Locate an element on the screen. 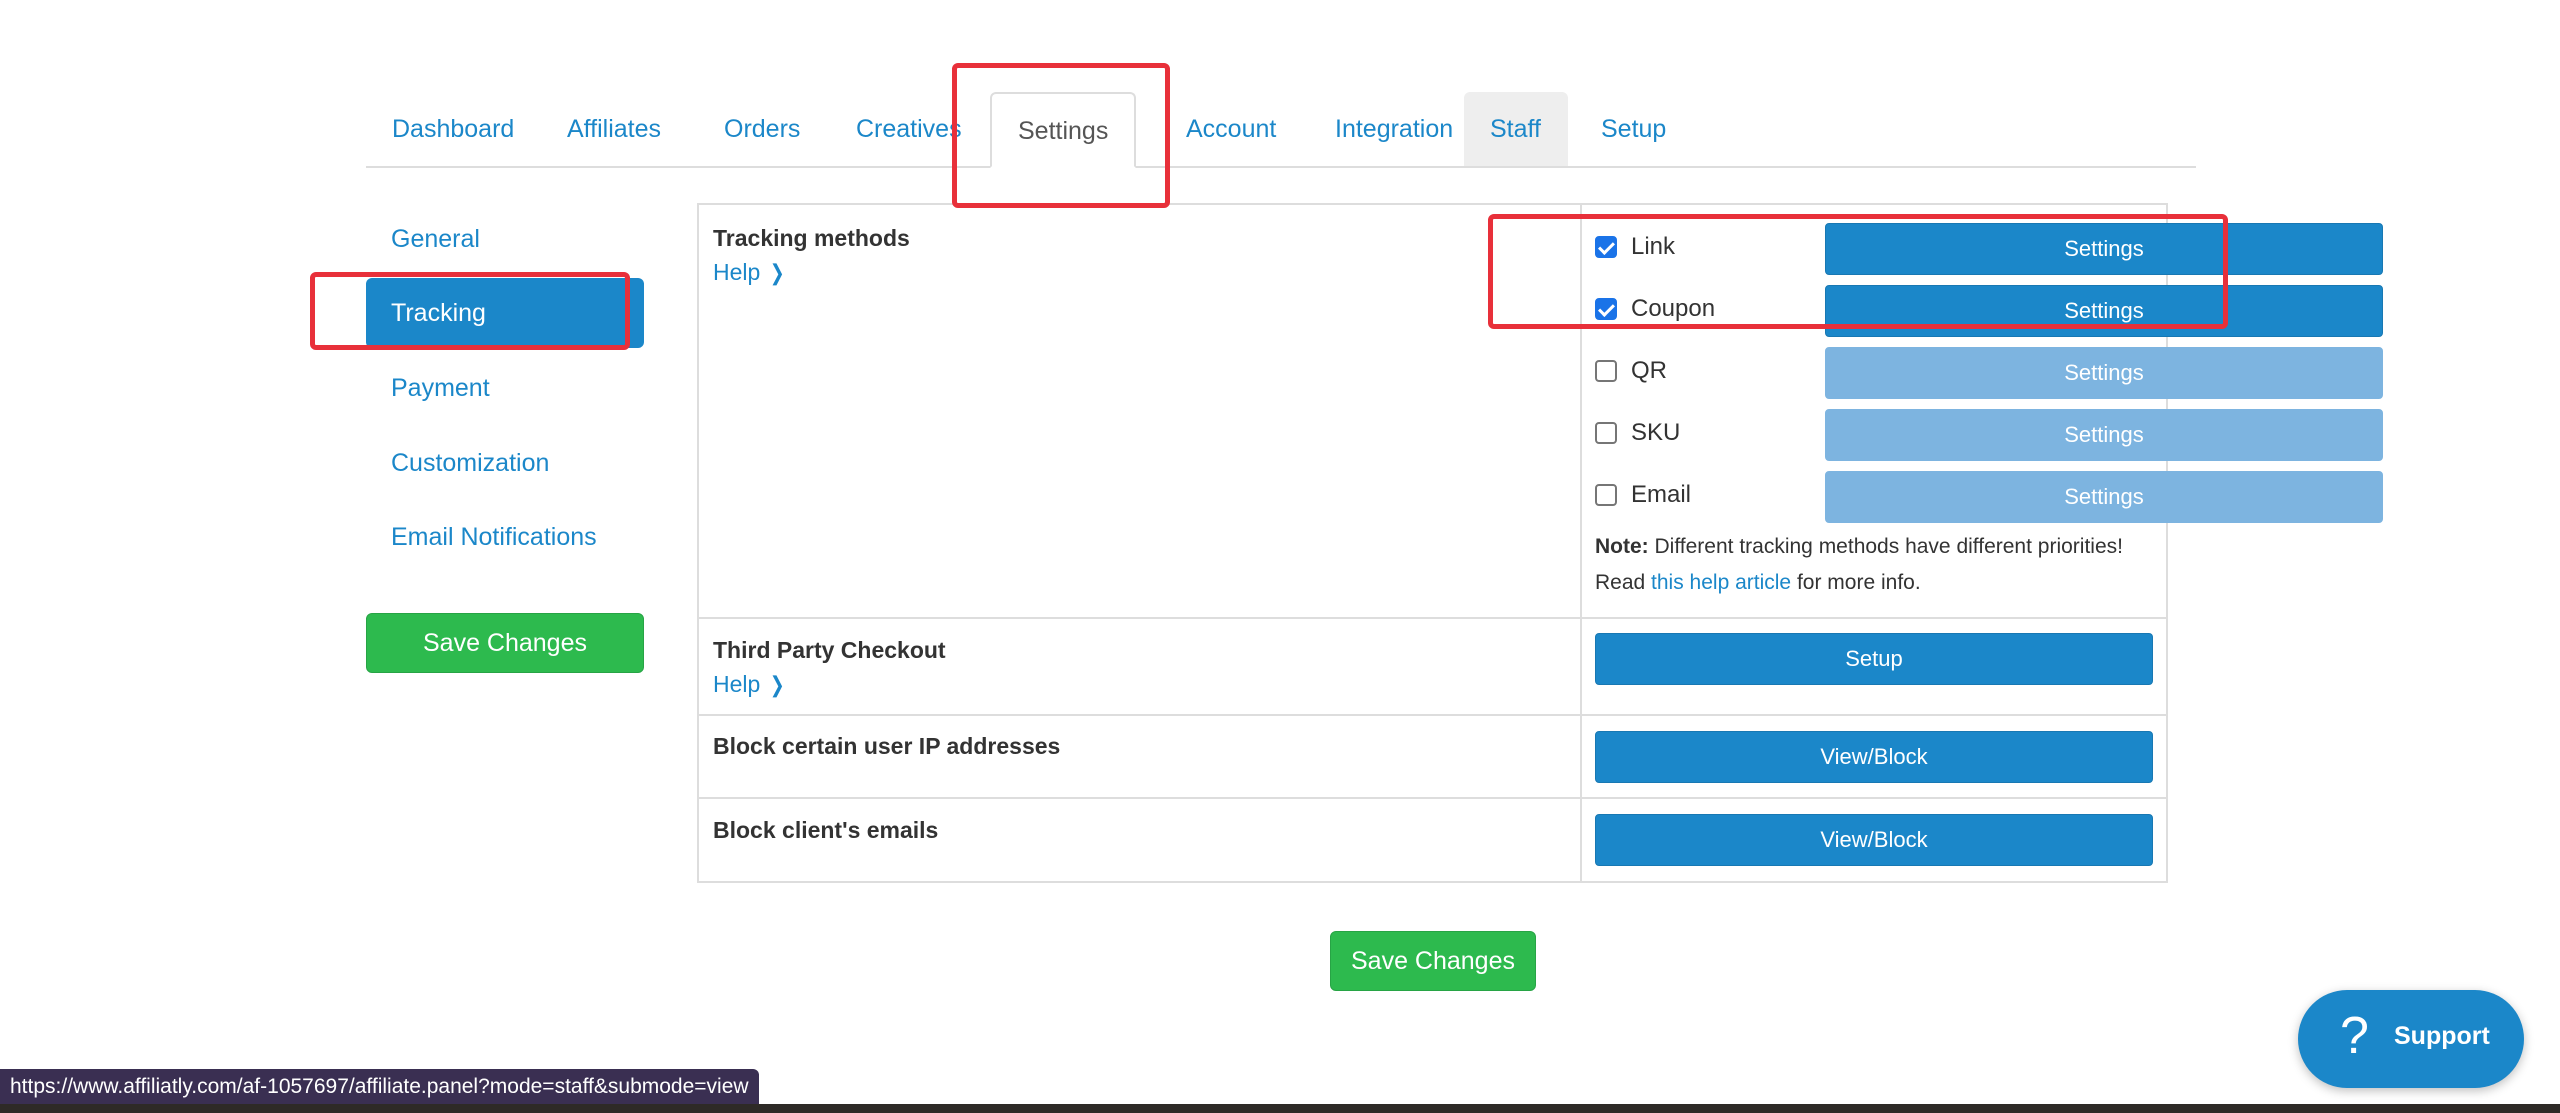 This screenshot has width=2560, height=1113. highlight-box-link-coupon is located at coordinates (1858, 271).